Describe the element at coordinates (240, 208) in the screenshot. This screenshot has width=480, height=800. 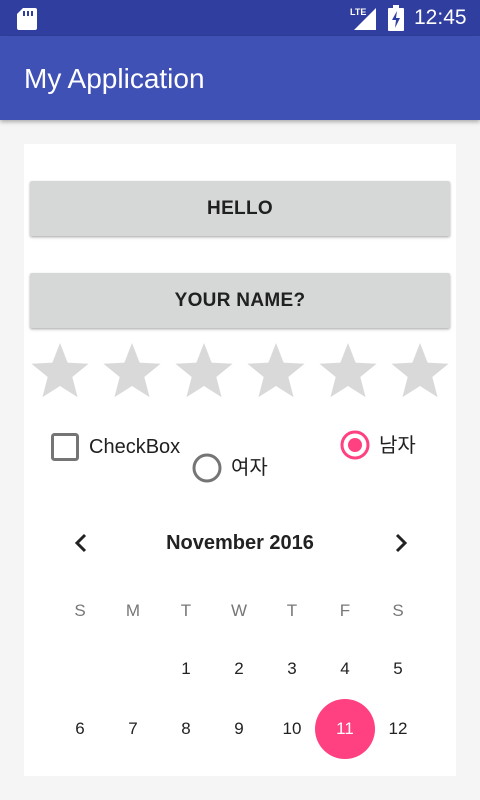
I see `hello-button: HELLO` at that location.